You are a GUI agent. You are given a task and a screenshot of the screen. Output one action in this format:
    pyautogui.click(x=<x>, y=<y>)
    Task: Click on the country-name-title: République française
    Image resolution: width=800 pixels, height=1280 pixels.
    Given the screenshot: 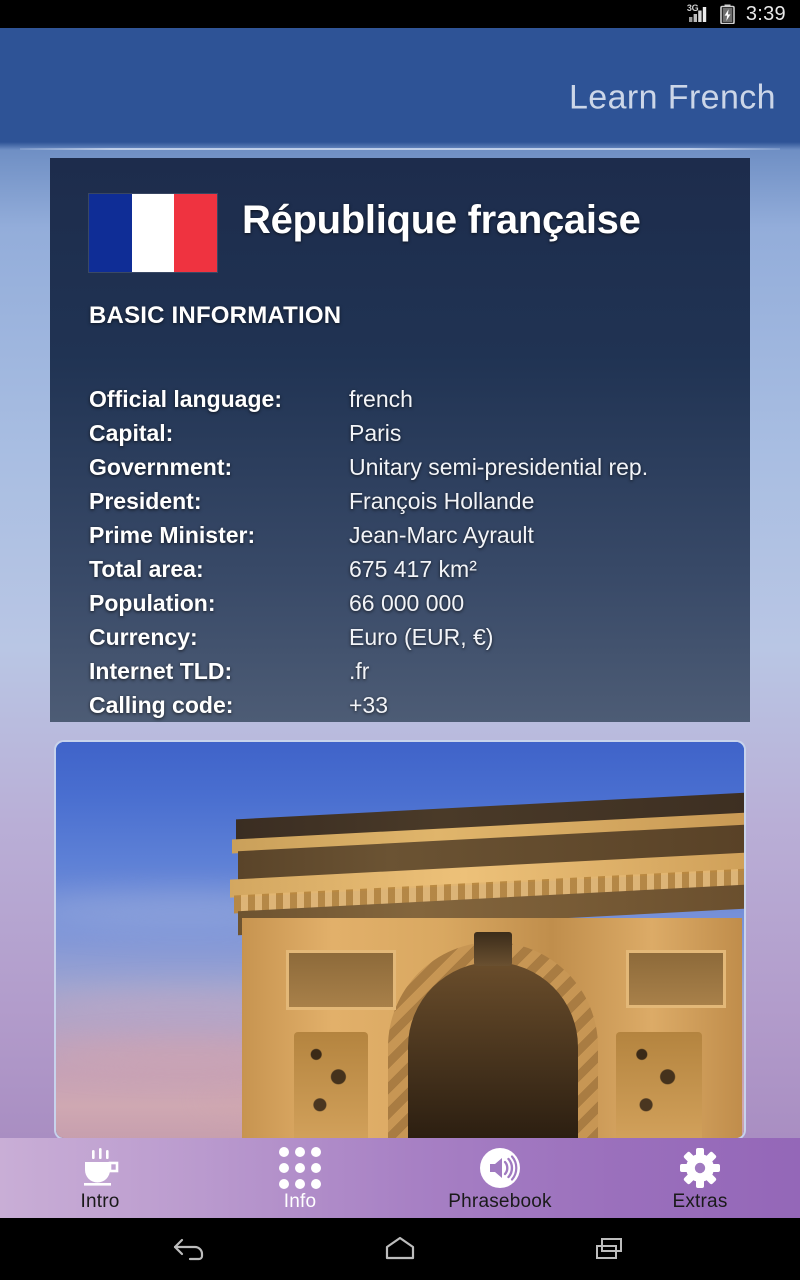 What is the action you would take?
    pyautogui.click(x=441, y=220)
    